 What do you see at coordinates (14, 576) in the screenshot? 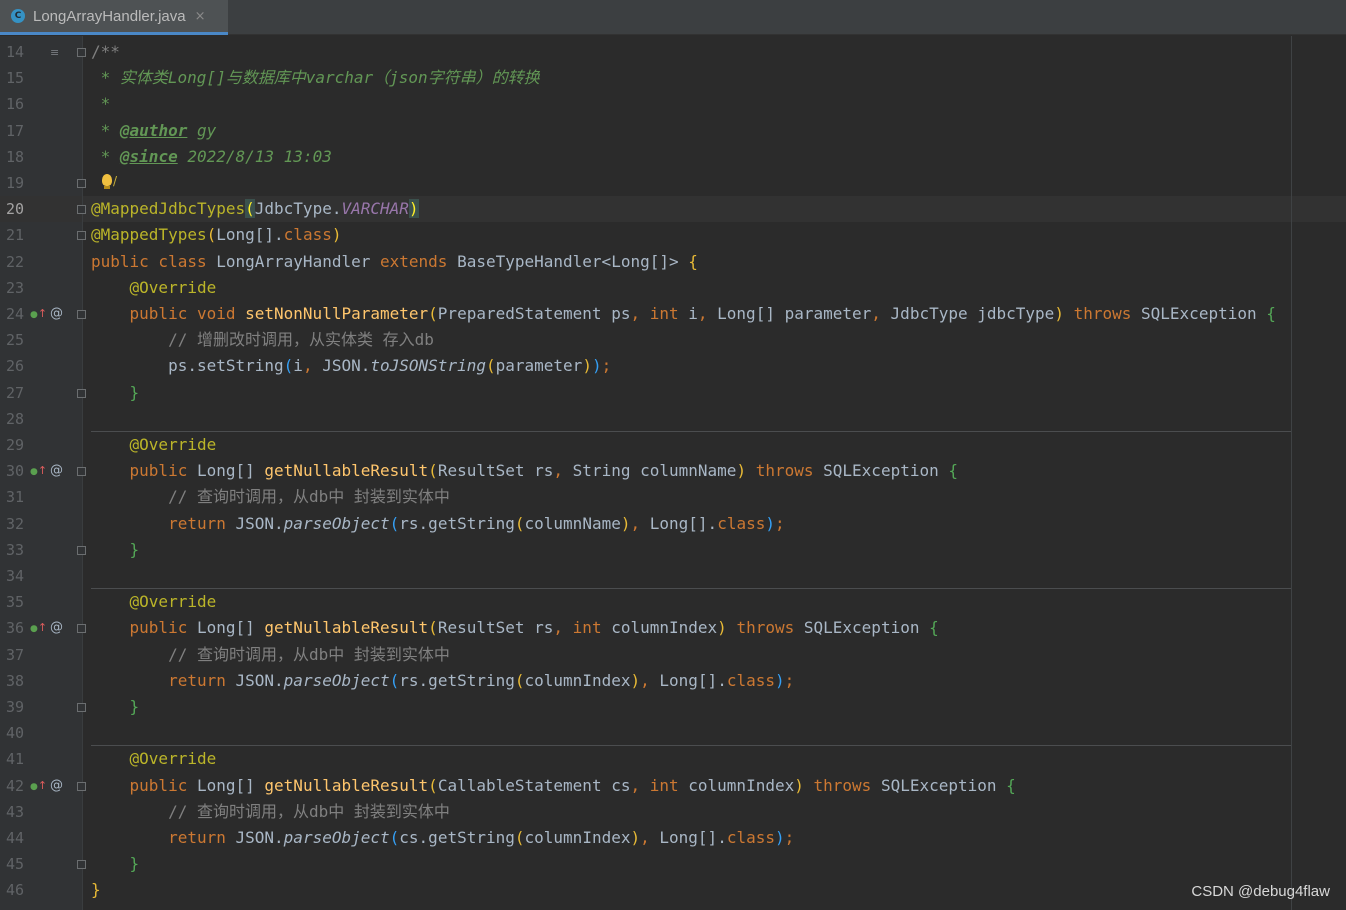
I see `line-number: 34` at bounding box center [14, 576].